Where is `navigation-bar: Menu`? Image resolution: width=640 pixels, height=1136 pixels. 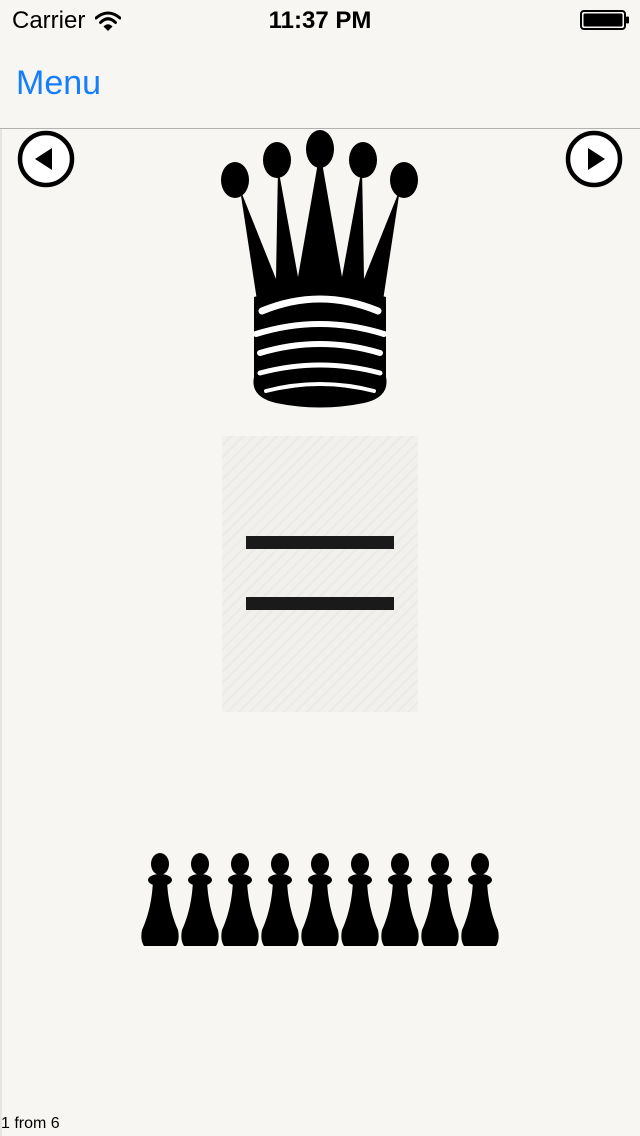 navigation-bar: Menu is located at coordinates (320, 84).